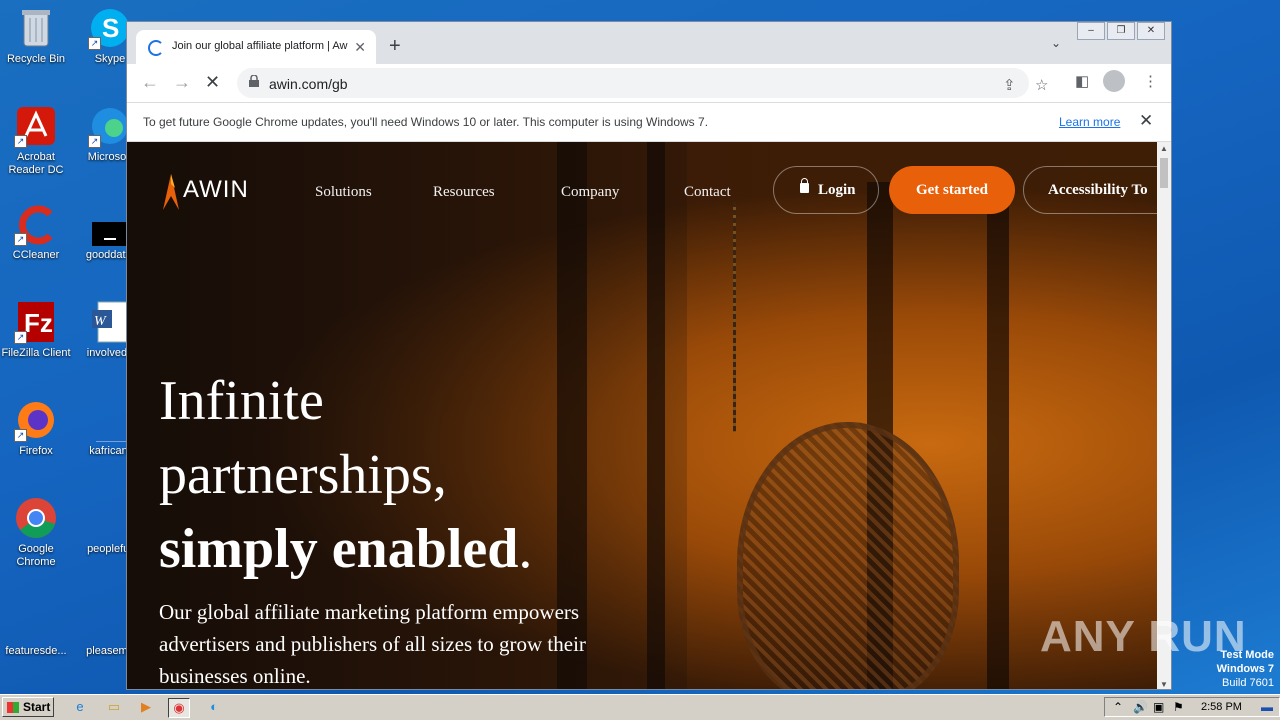  I want to click on forward-arrow-icon: →, so click(182, 82).